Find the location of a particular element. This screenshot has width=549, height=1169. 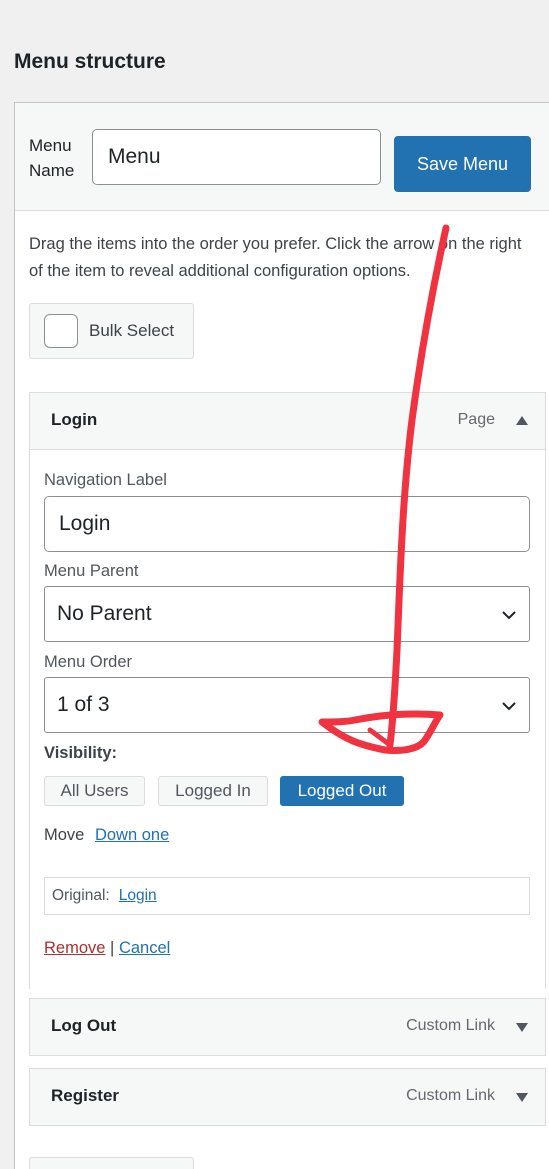

menu-parent-title: Menu Parent is located at coordinates (91, 571).